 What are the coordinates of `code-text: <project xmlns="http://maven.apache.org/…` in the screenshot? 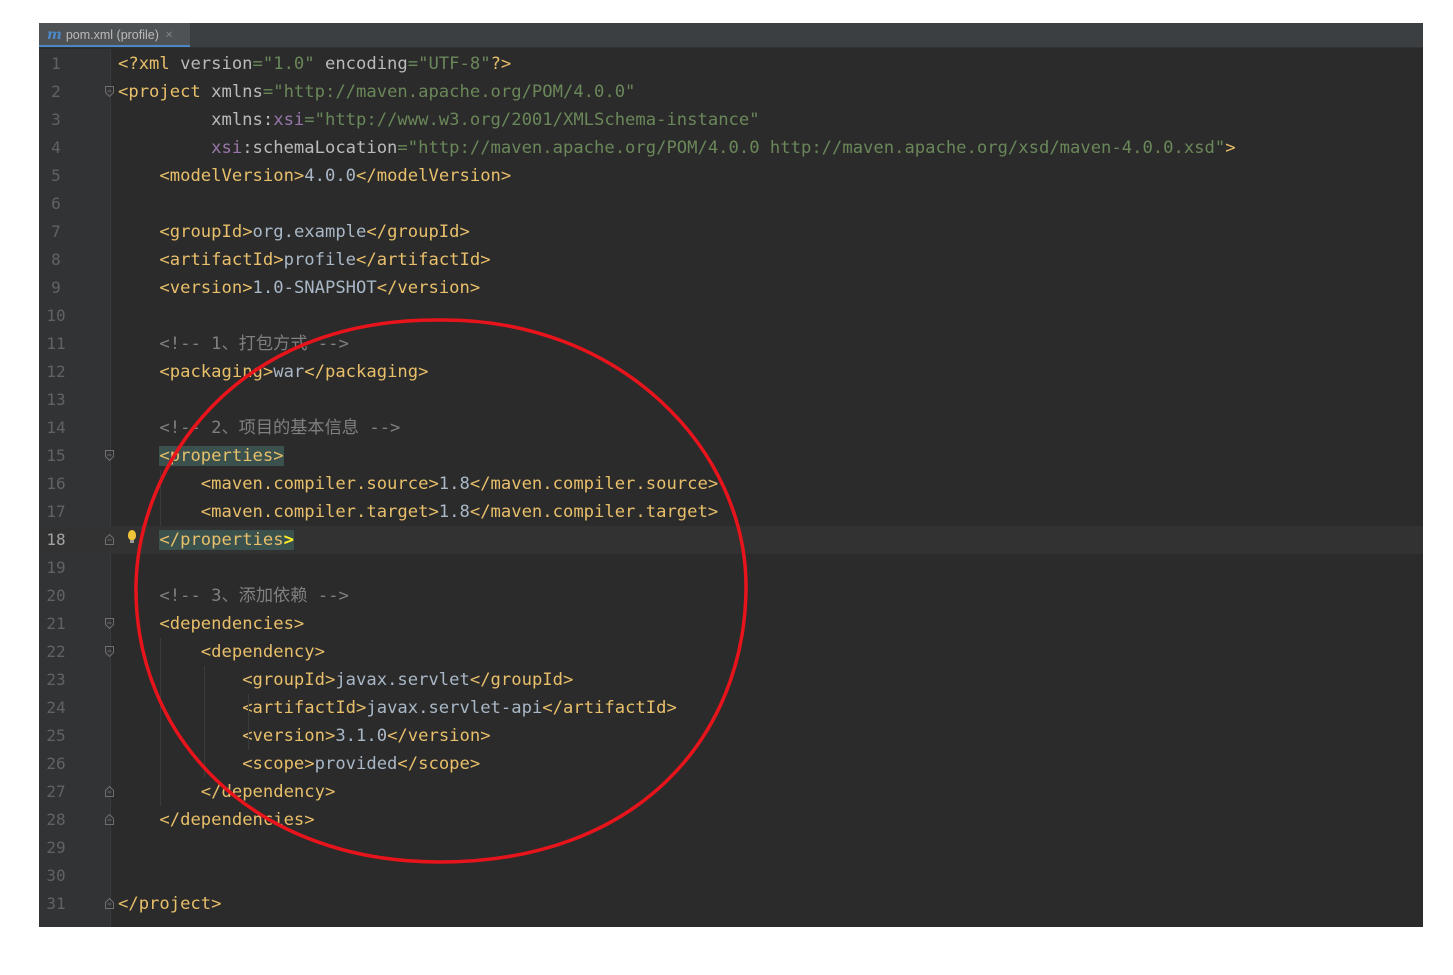 It's located at (376, 92).